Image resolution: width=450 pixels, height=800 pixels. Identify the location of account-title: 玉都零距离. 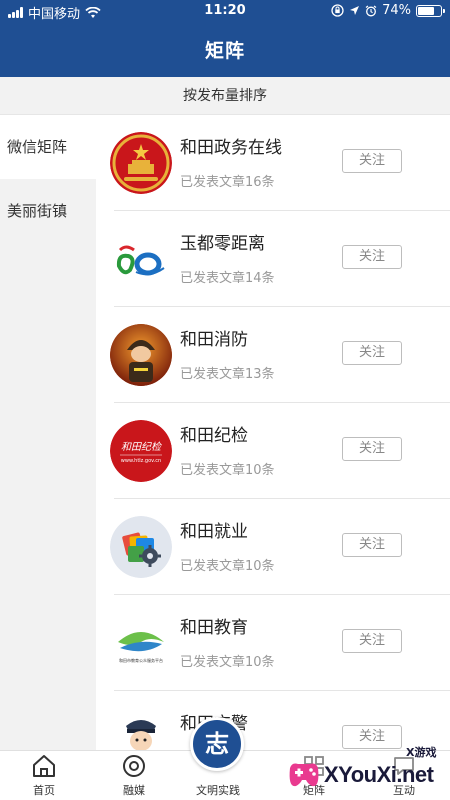
(222, 244).